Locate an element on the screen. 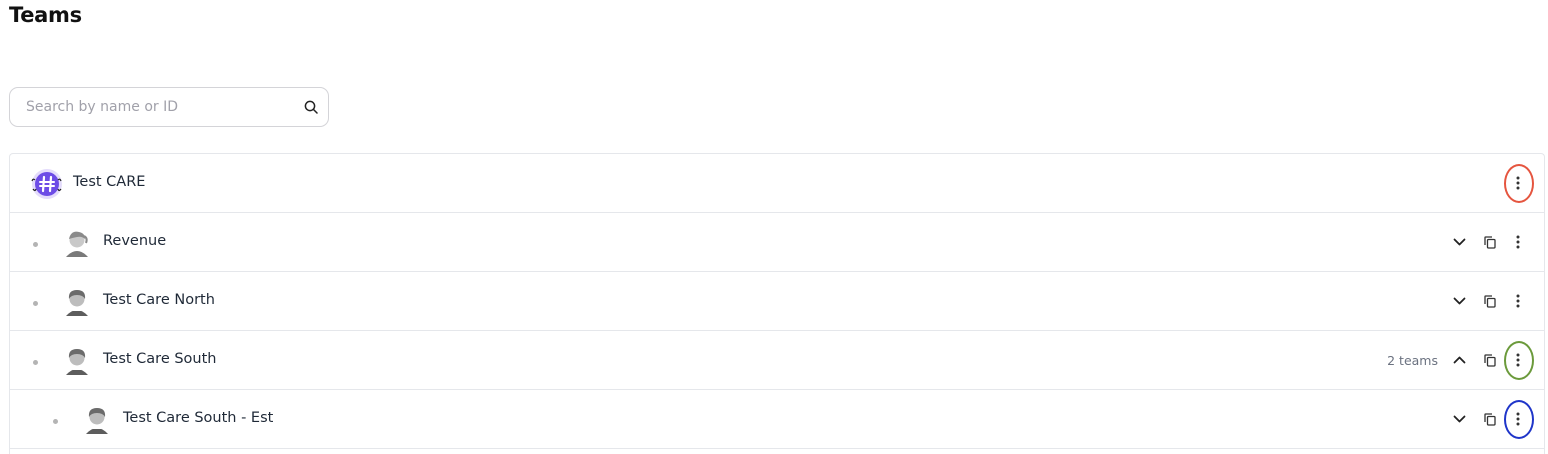 This screenshot has width=1548, height=454. org-more-options-button is located at coordinates (1518, 183).